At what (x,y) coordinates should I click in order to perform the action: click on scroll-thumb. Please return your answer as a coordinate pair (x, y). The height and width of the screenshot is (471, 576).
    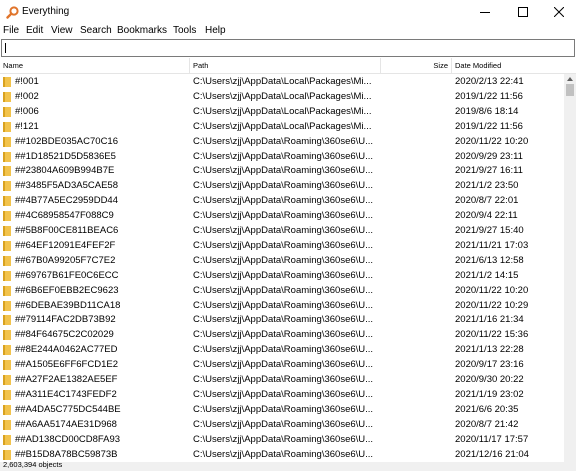
    Looking at the image, I should click on (570, 90).